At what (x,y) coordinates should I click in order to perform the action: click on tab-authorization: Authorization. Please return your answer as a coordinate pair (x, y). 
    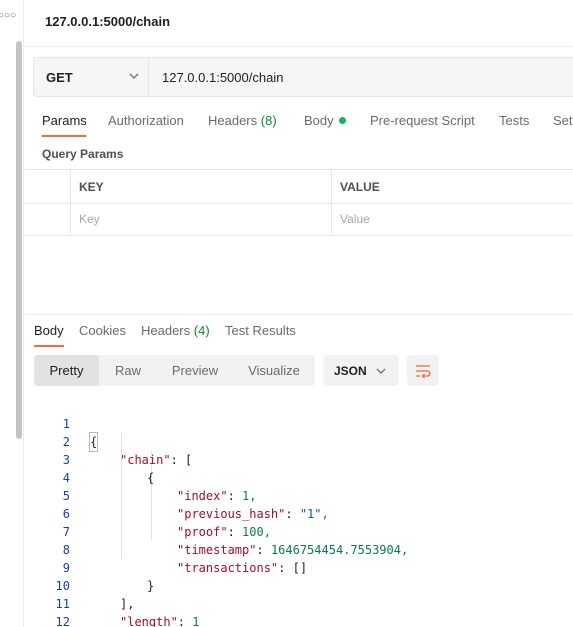
    Looking at the image, I should click on (146, 120).